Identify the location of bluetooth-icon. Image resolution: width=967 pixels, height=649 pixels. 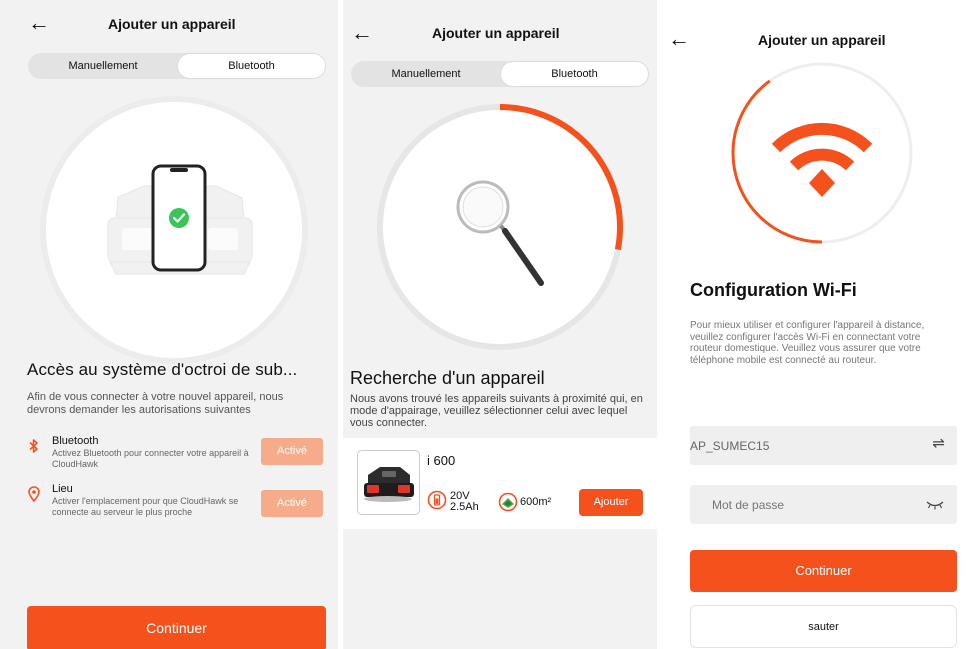
(33, 446).